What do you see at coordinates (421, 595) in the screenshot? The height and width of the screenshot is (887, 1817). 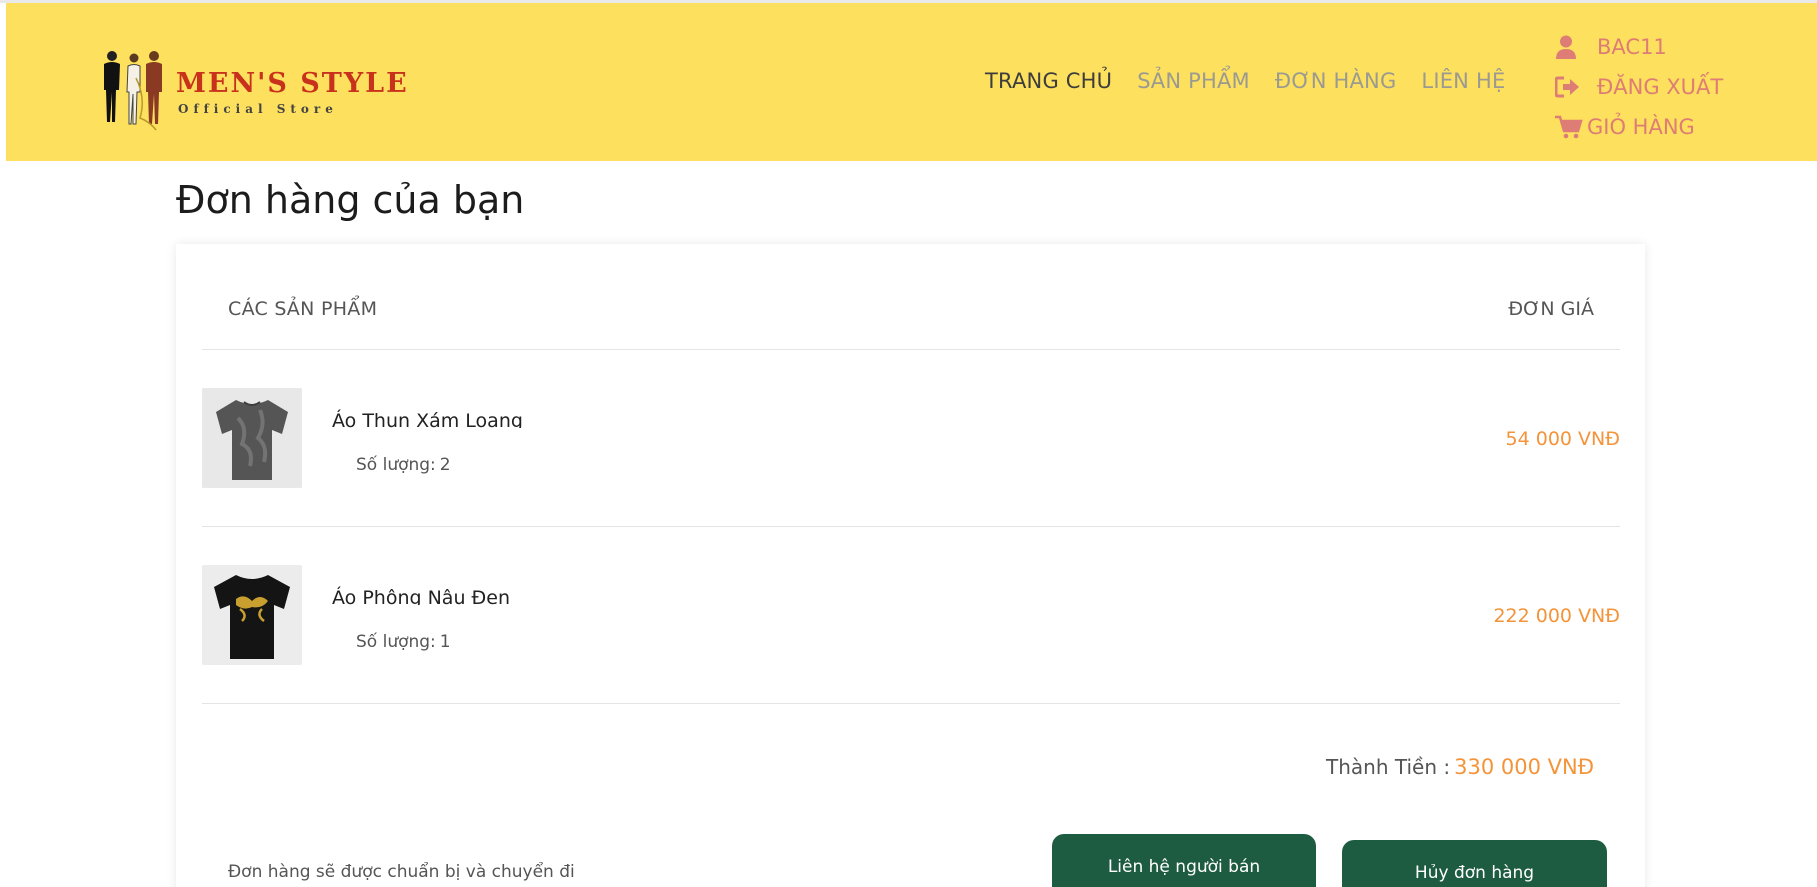 I see `product-name: Áo Phông Nâu Đen` at bounding box center [421, 595].